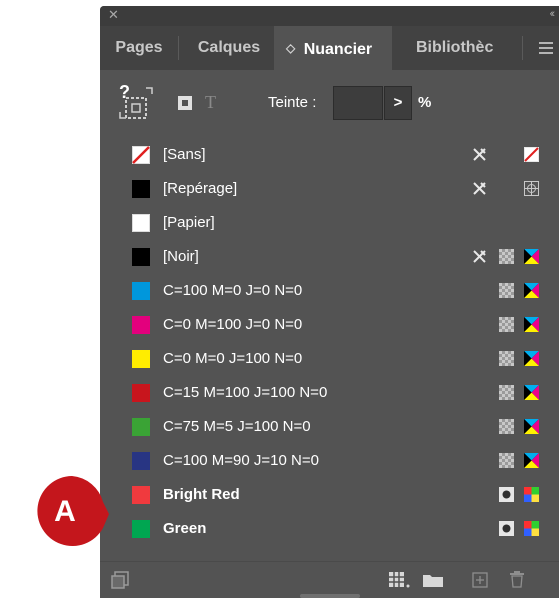 The height and width of the screenshot is (598, 559). Describe the element at coordinates (241, 460) in the screenshot. I see `swatch-name: C=100 M=90 J=10 N=0` at that location.